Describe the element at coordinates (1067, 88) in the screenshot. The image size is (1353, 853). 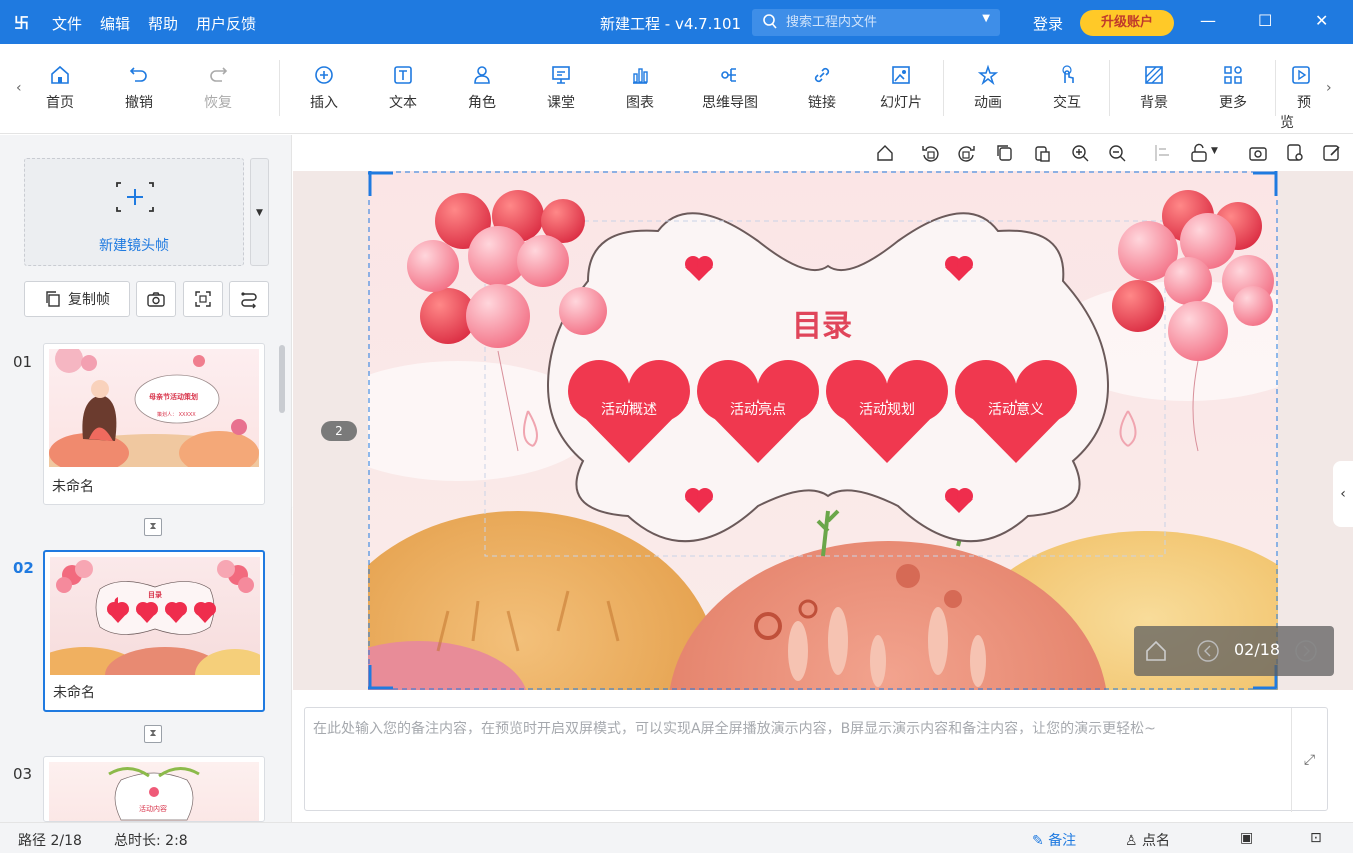
I see `toolbar-interaction: 交互` at that location.